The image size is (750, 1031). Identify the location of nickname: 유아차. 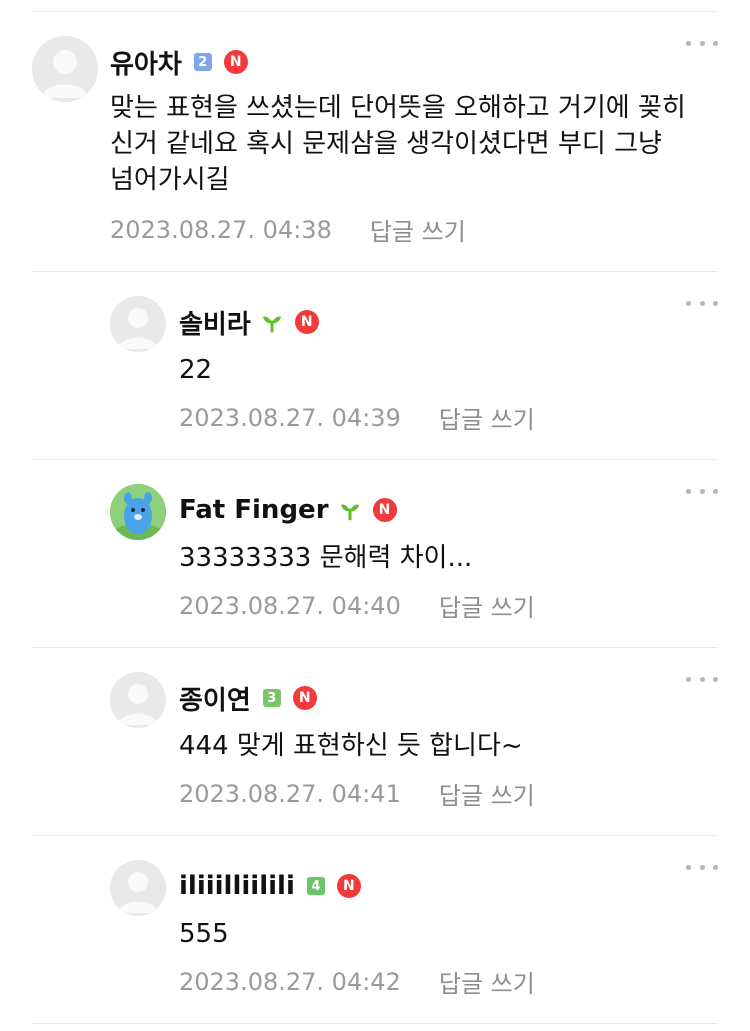
(146, 62).